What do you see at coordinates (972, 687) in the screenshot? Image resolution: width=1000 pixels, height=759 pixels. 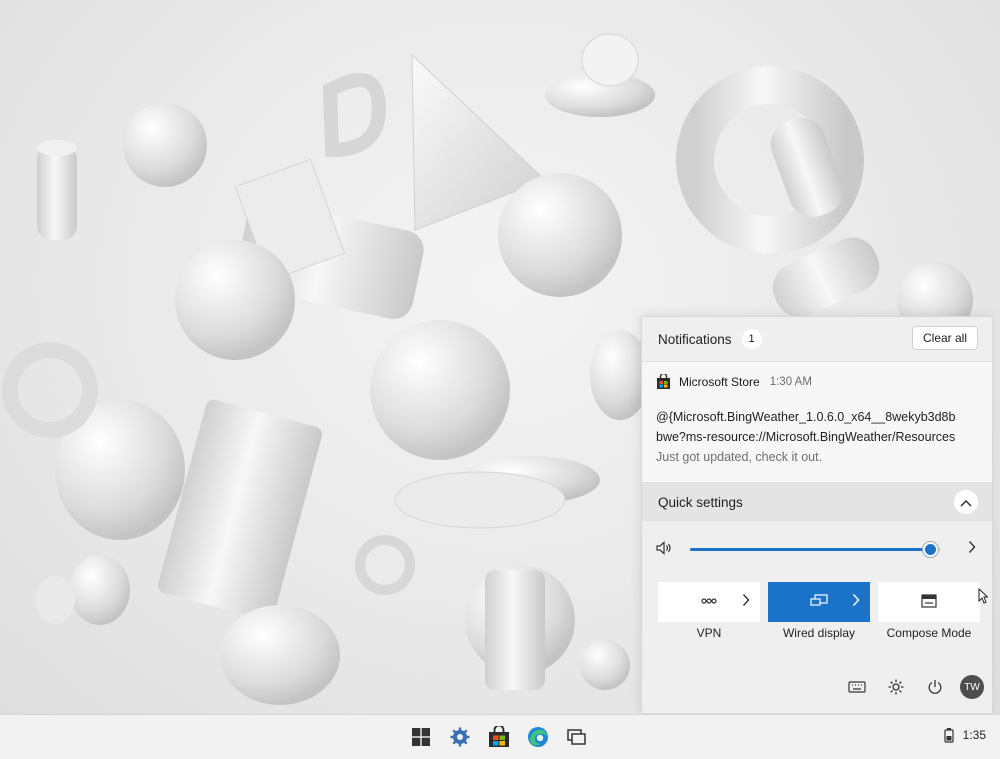 I see `user-avatar: TW` at bounding box center [972, 687].